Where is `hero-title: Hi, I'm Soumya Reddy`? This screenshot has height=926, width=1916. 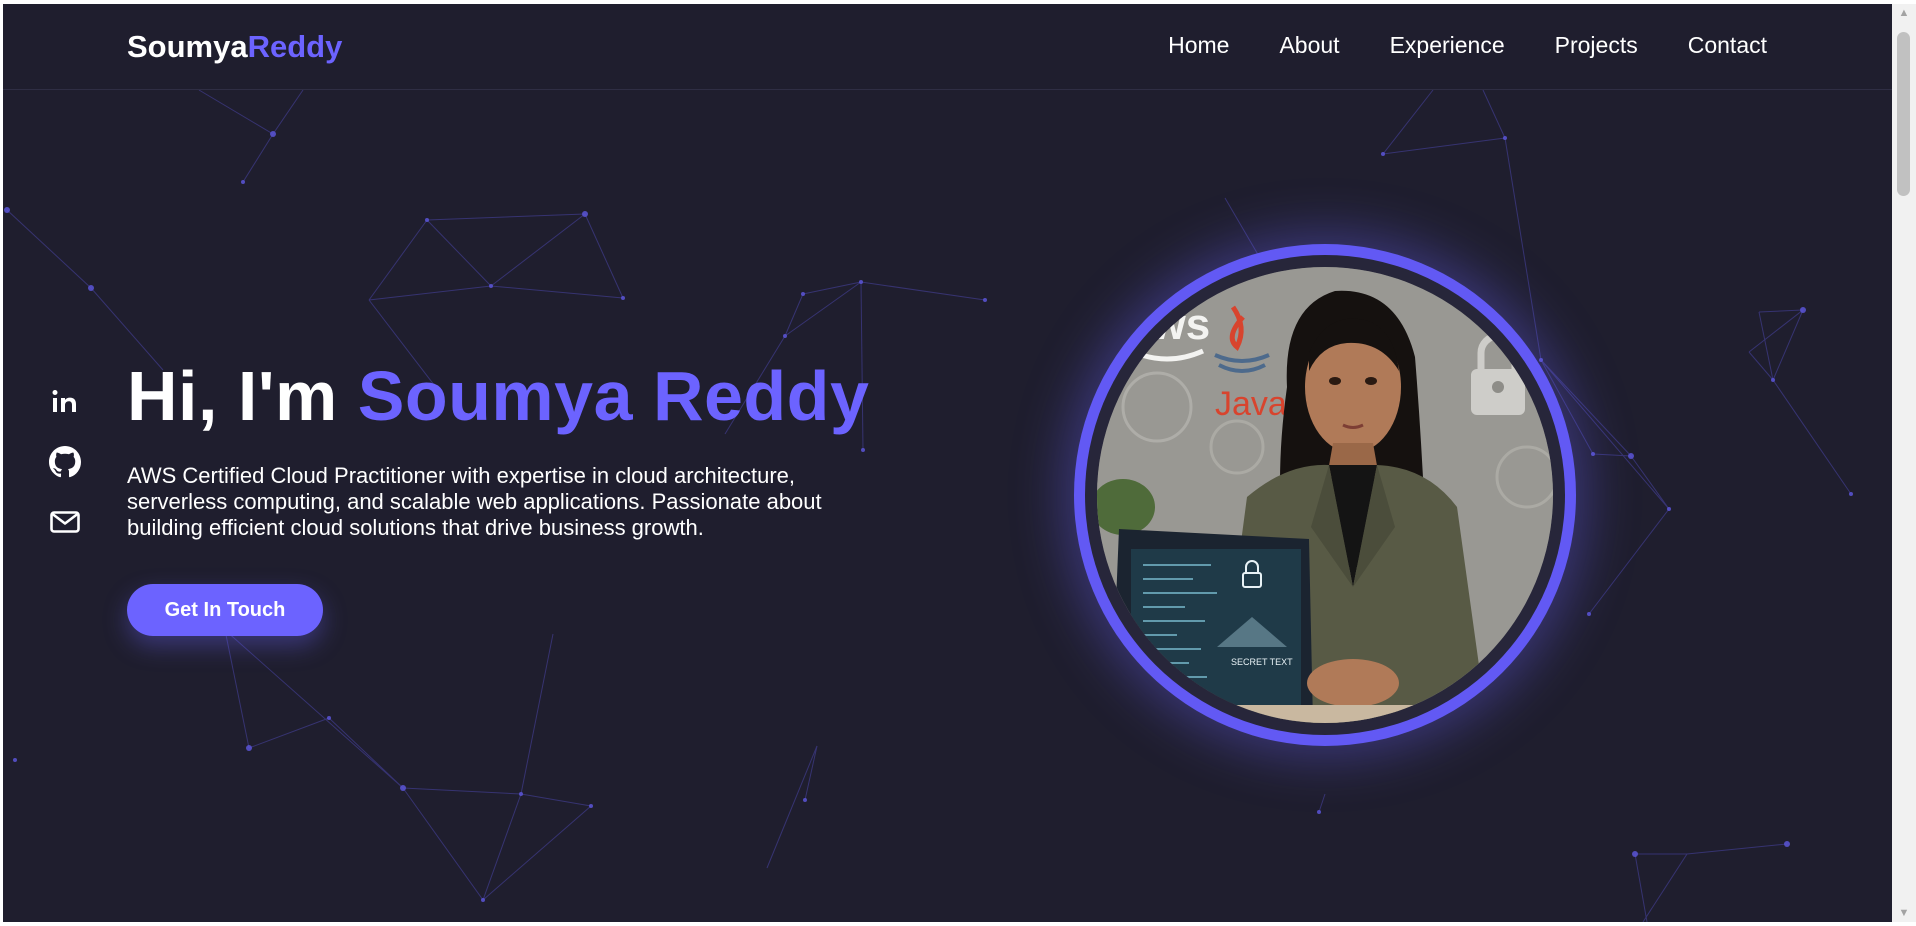 hero-title: Hi, I'm Soumya Reddy is located at coordinates (507, 396).